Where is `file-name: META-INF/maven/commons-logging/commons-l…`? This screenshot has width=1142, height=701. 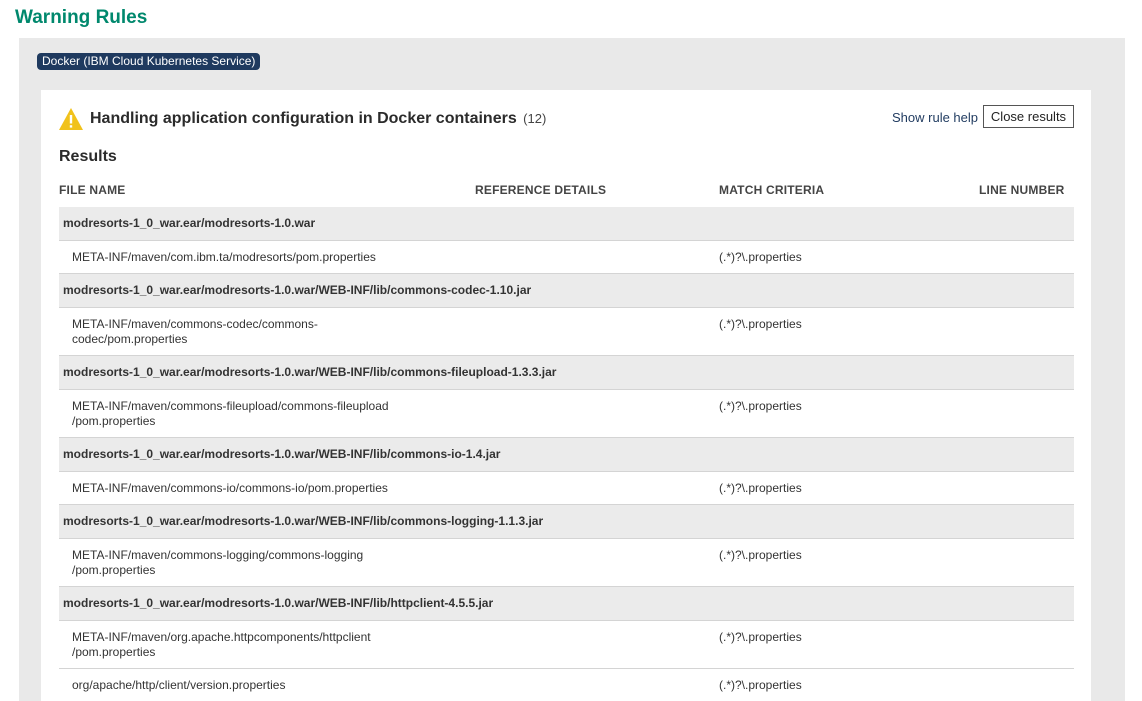 file-name: META-INF/maven/commons-logging/commons-l… is located at coordinates (218, 562).